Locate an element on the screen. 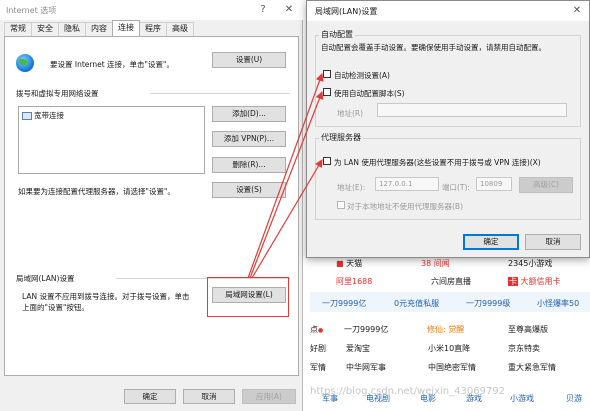  lan-description: 上面的"设置"按钮。 is located at coordinates (55, 307).